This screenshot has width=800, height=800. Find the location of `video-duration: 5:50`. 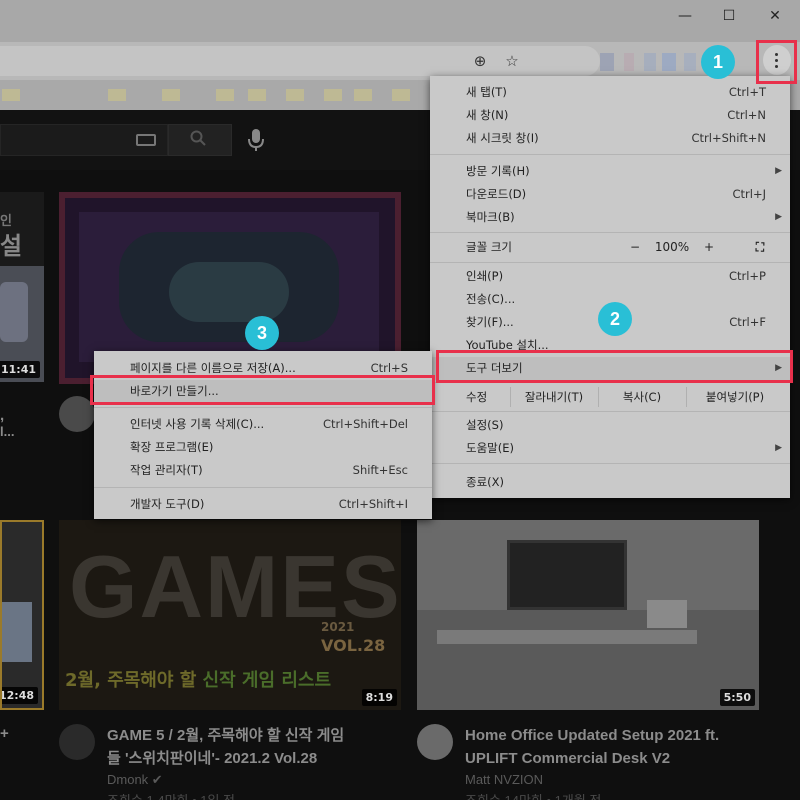

video-duration: 5:50 is located at coordinates (737, 697).